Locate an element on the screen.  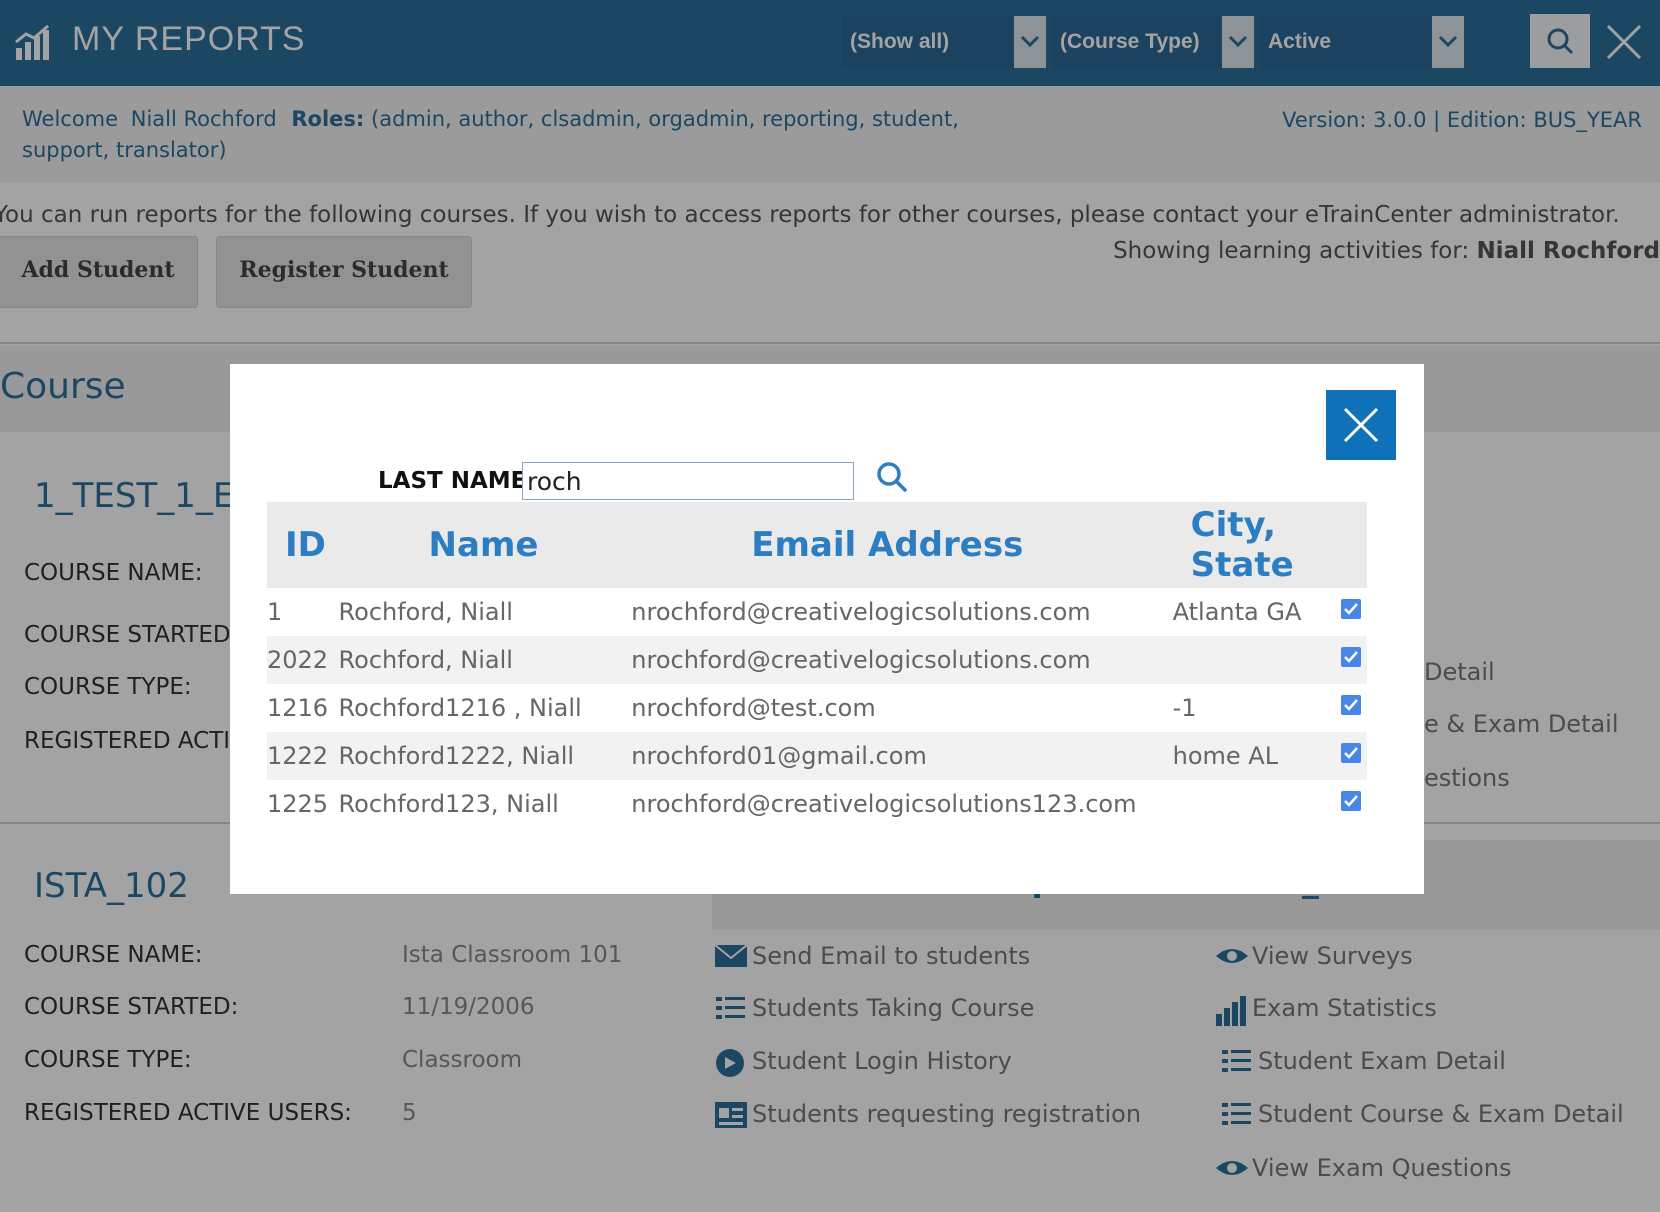
cell-city-state: home AL is located at coordinates (1256, 756).